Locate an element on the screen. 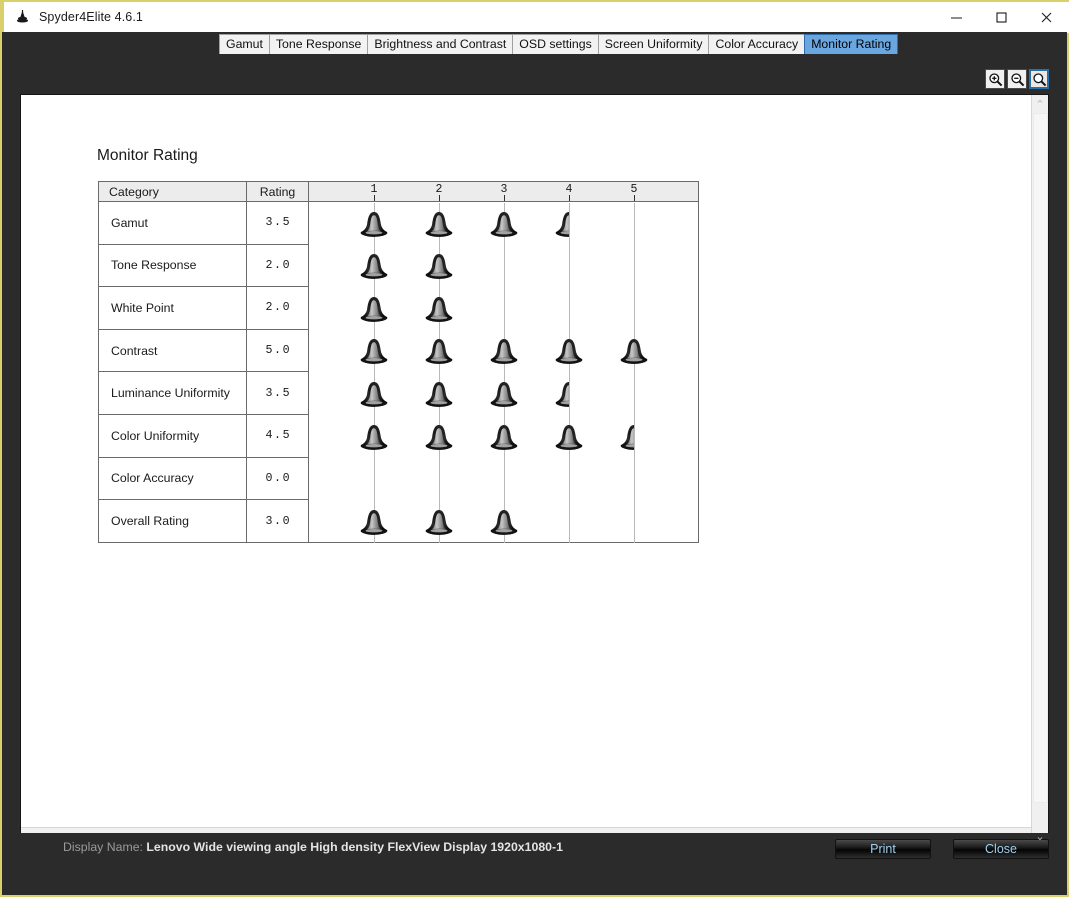 The width and height of the screenshot is (1069, 897). zoom-out-icon is located at coordinates (1017, 79).